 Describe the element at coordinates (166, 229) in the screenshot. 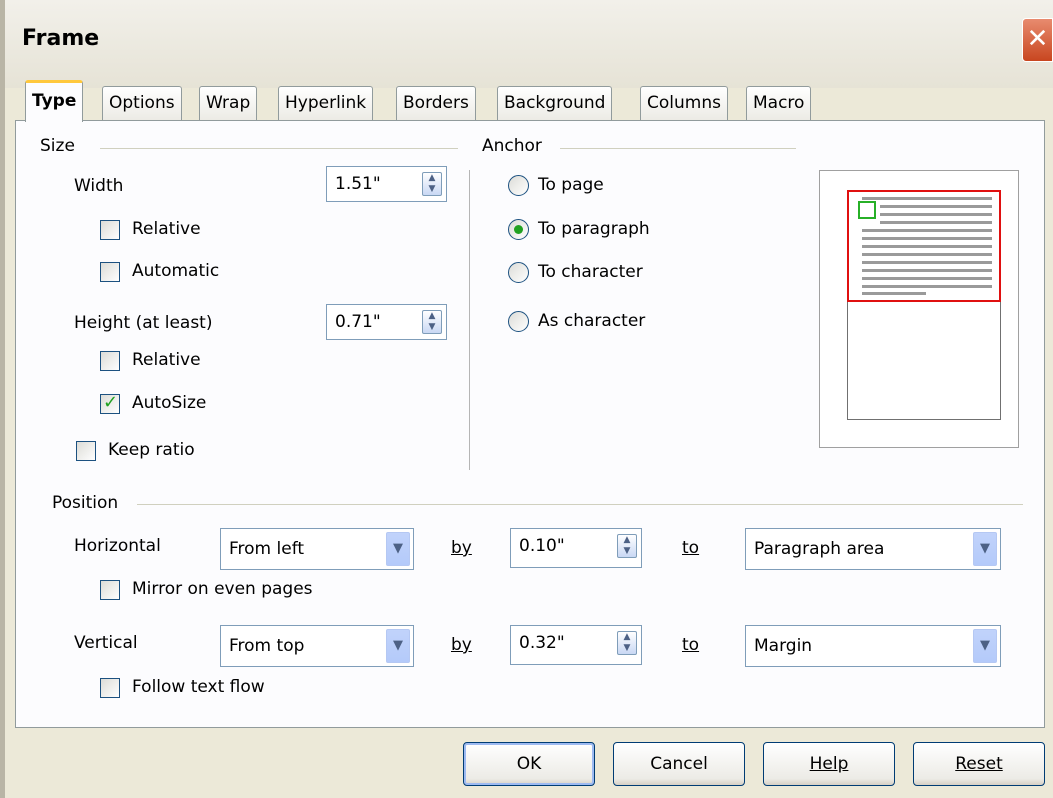

I see `width-relative-label: Relative` at that location.